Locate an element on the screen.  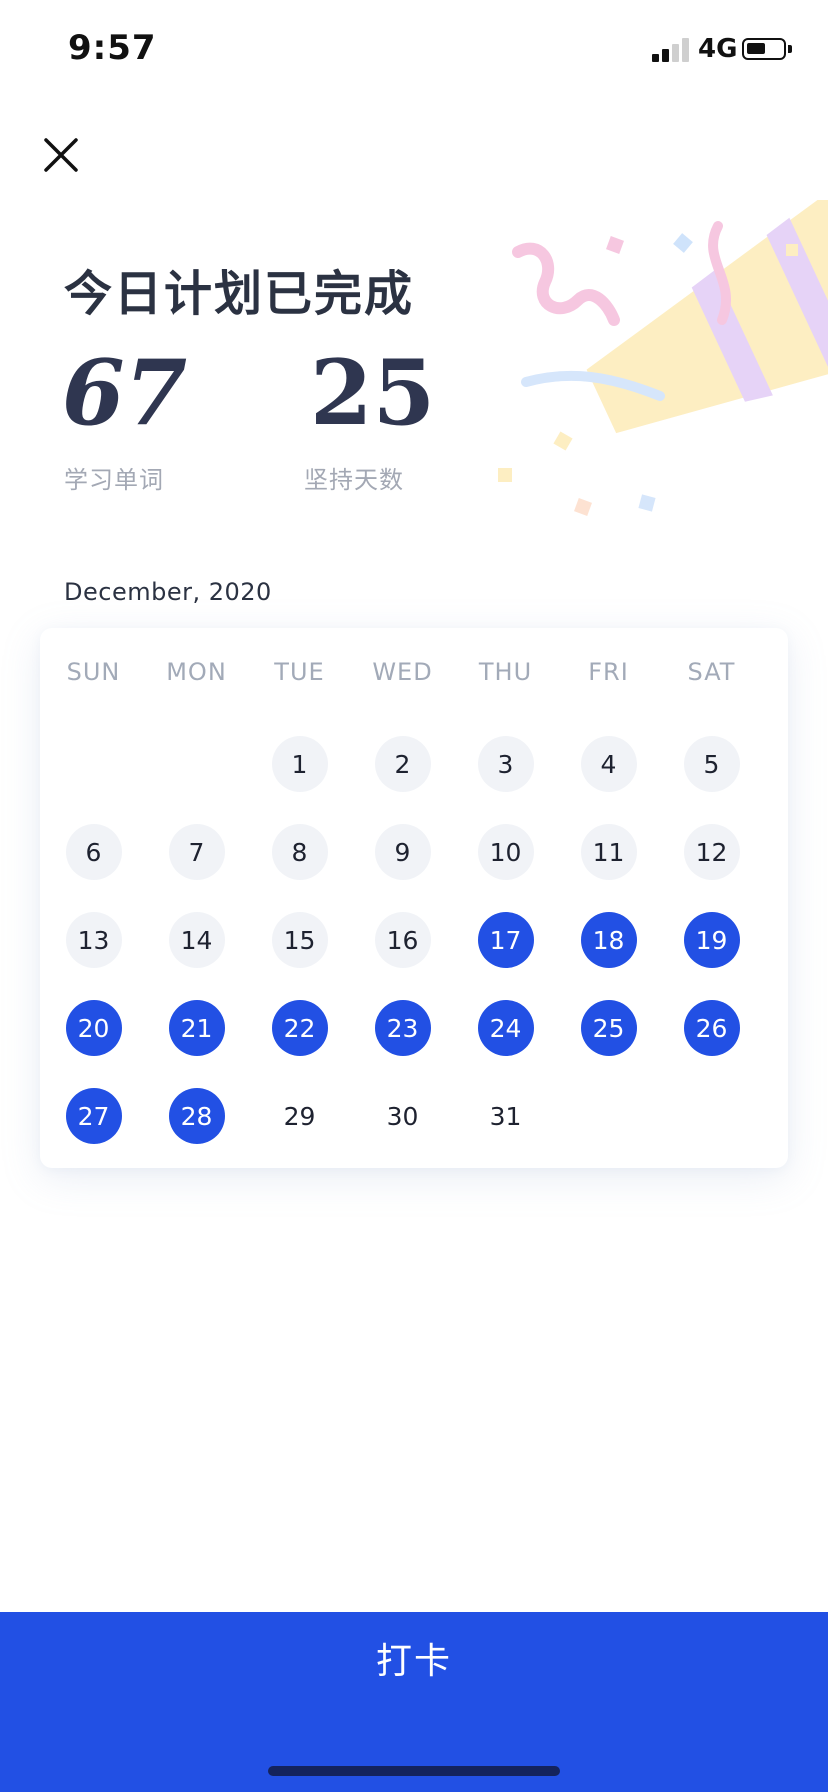
calendar-cell: 2 is located at coordinates (402, 764).